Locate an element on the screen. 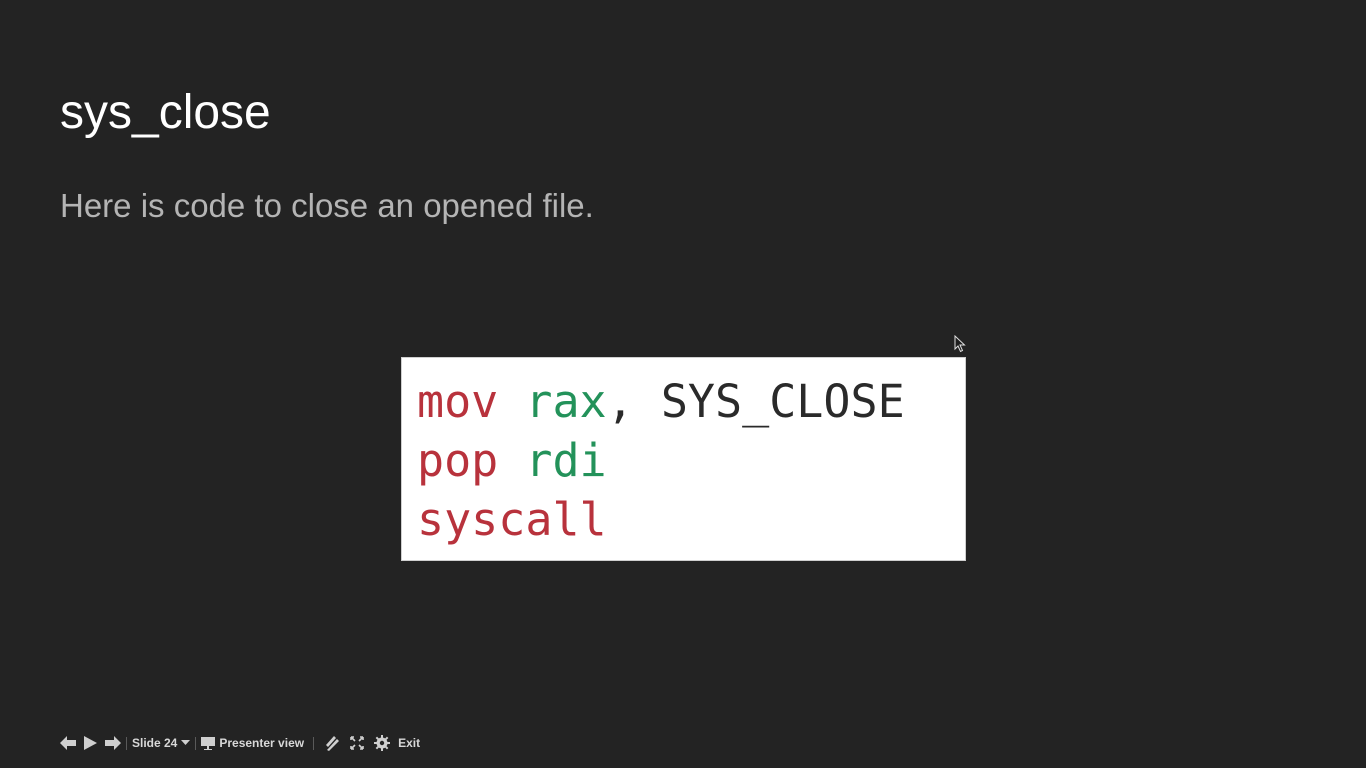 The image size is (1366, 768). code-keyword: mov is located at coordinates (458, 401).